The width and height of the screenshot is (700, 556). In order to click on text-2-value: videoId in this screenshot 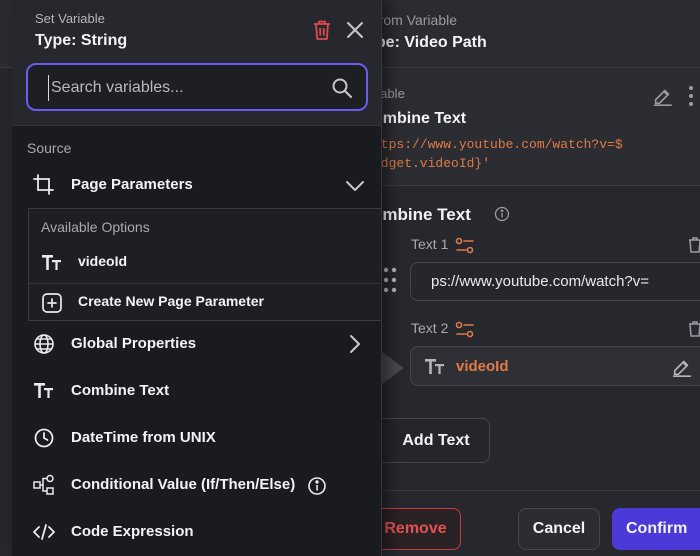, I will do `click(482, 366)`.